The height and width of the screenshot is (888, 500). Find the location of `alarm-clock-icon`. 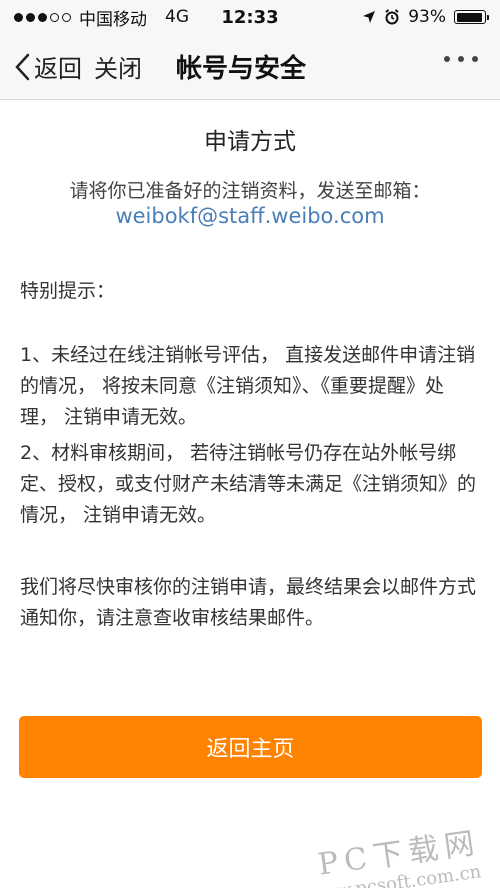

alarm-clock-icon is located at coordinates (392, 17).